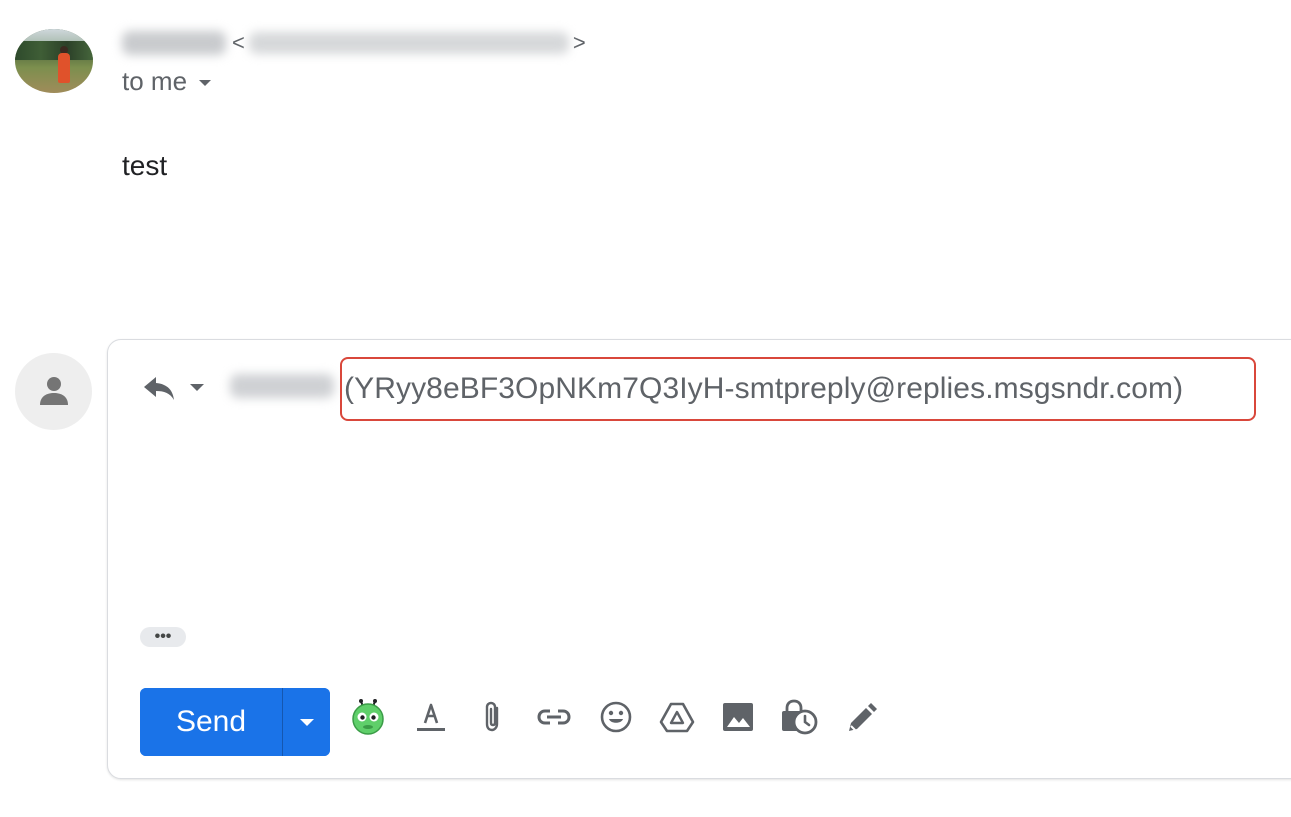 The width and height of the screenshot is (1291, 817). I want to click on bot-extension-icon, so click(368, 717).